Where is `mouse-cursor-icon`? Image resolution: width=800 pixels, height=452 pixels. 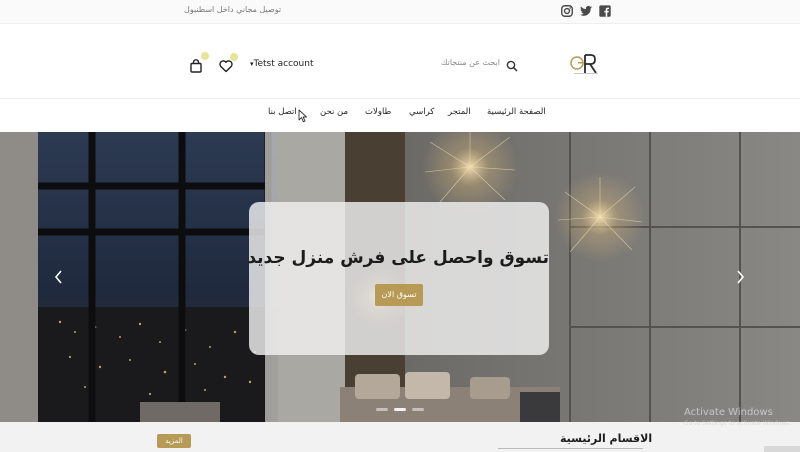
mouse-cursor-icon is located at coordinates (303, 115).